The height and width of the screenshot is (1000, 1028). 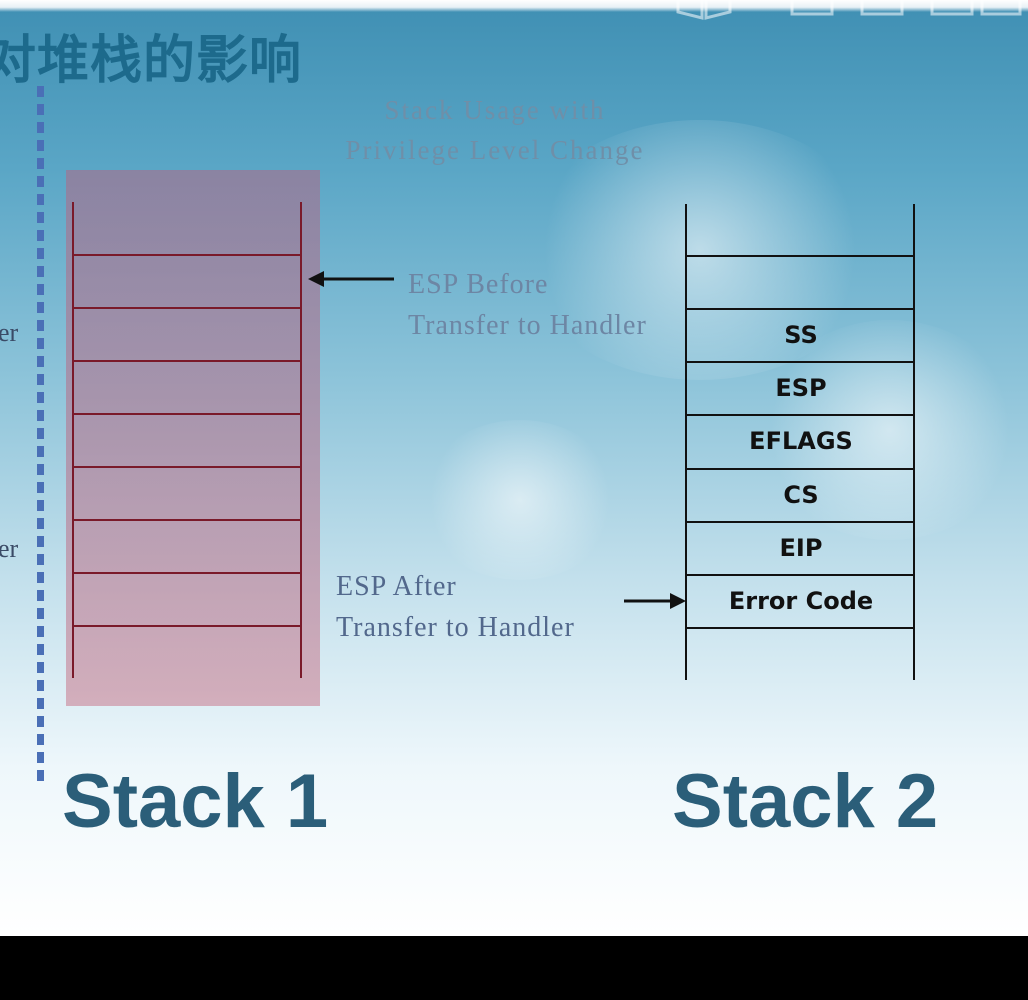 I want to click on stack-cell-eflags: EFLAGS, so click(x=801, y=441).